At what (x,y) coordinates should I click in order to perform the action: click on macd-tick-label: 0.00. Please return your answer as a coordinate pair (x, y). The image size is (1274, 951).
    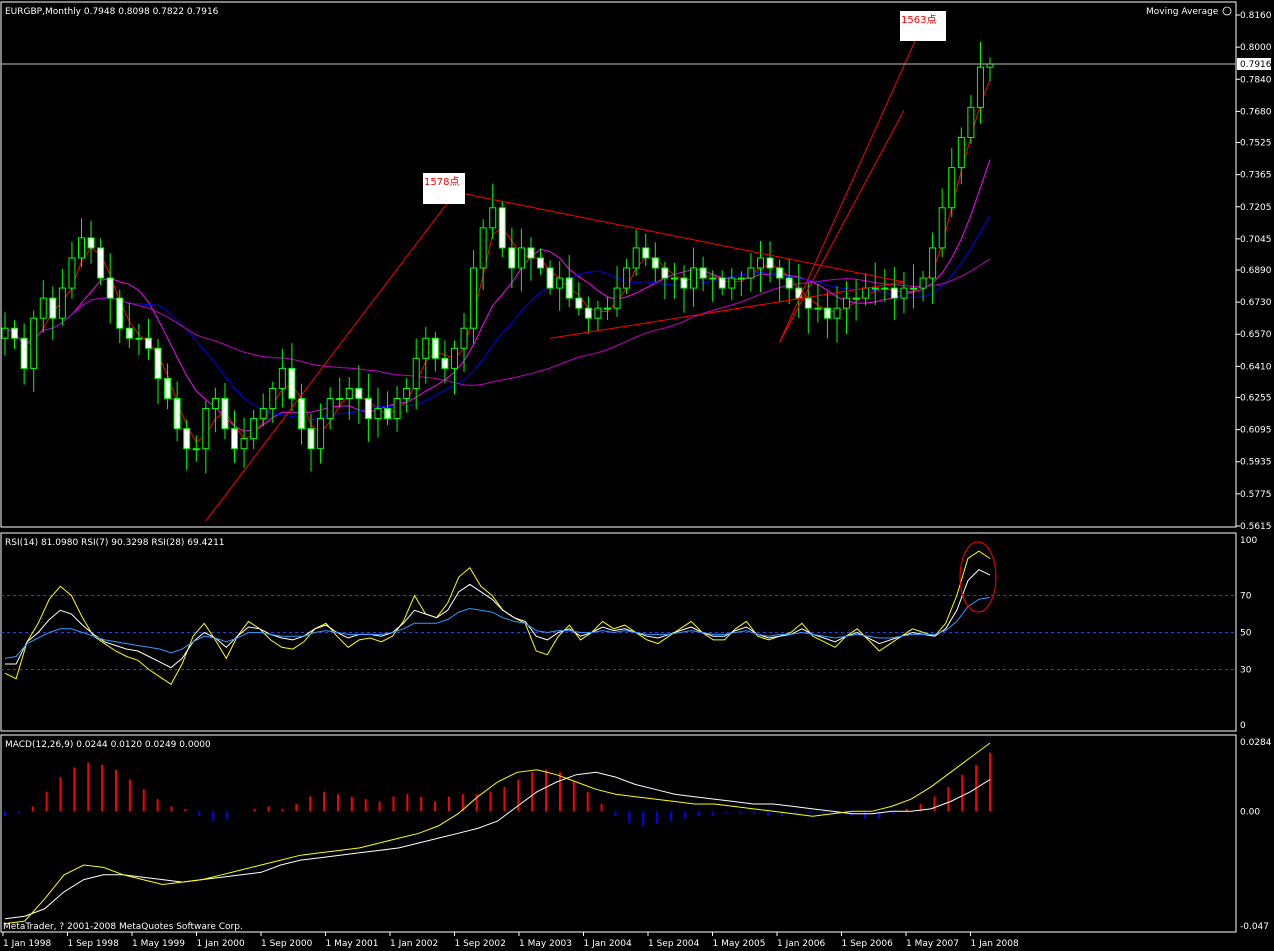
    Looking at the image, I should click on (1250, 812).